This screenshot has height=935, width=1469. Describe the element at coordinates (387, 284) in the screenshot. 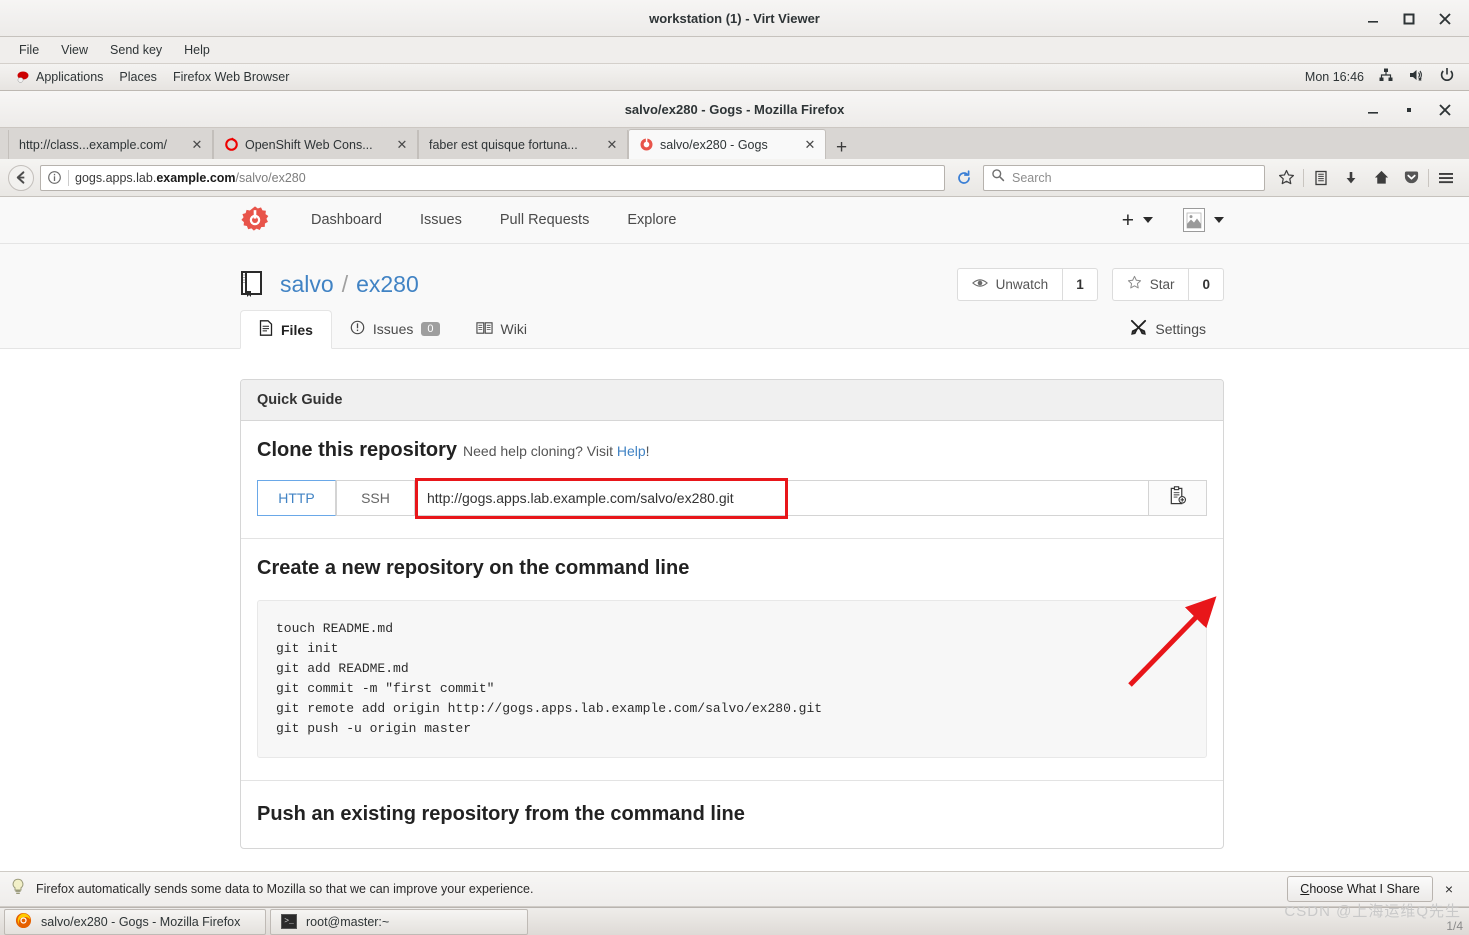

I see `repo-name-link: ex280` at that location.